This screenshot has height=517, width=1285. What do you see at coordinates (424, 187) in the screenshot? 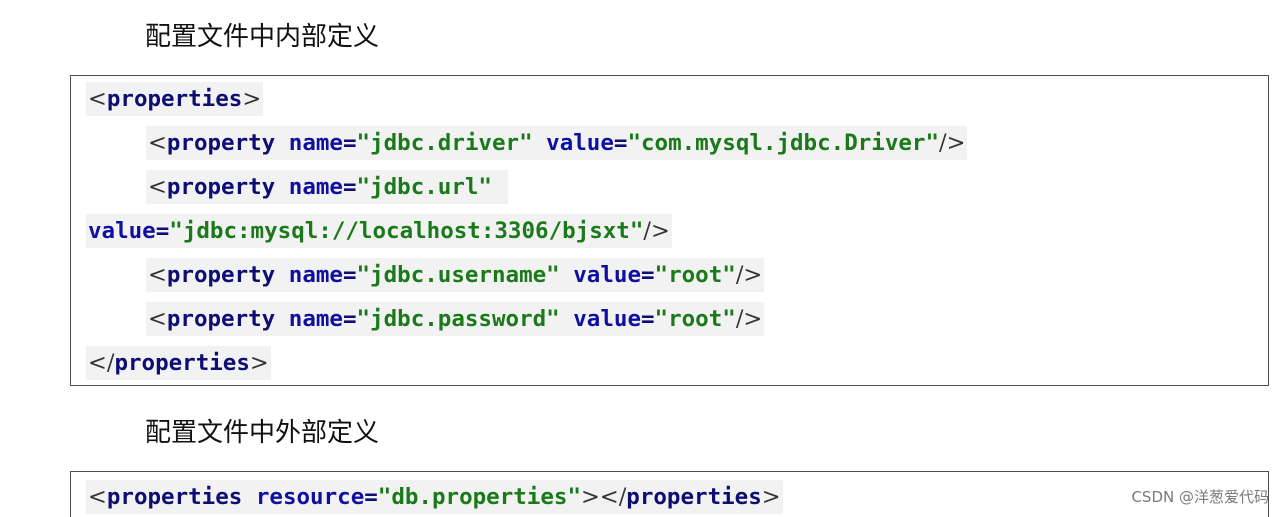
I see `code-token: "jdbc.url"` at bounding box center [424, 187].